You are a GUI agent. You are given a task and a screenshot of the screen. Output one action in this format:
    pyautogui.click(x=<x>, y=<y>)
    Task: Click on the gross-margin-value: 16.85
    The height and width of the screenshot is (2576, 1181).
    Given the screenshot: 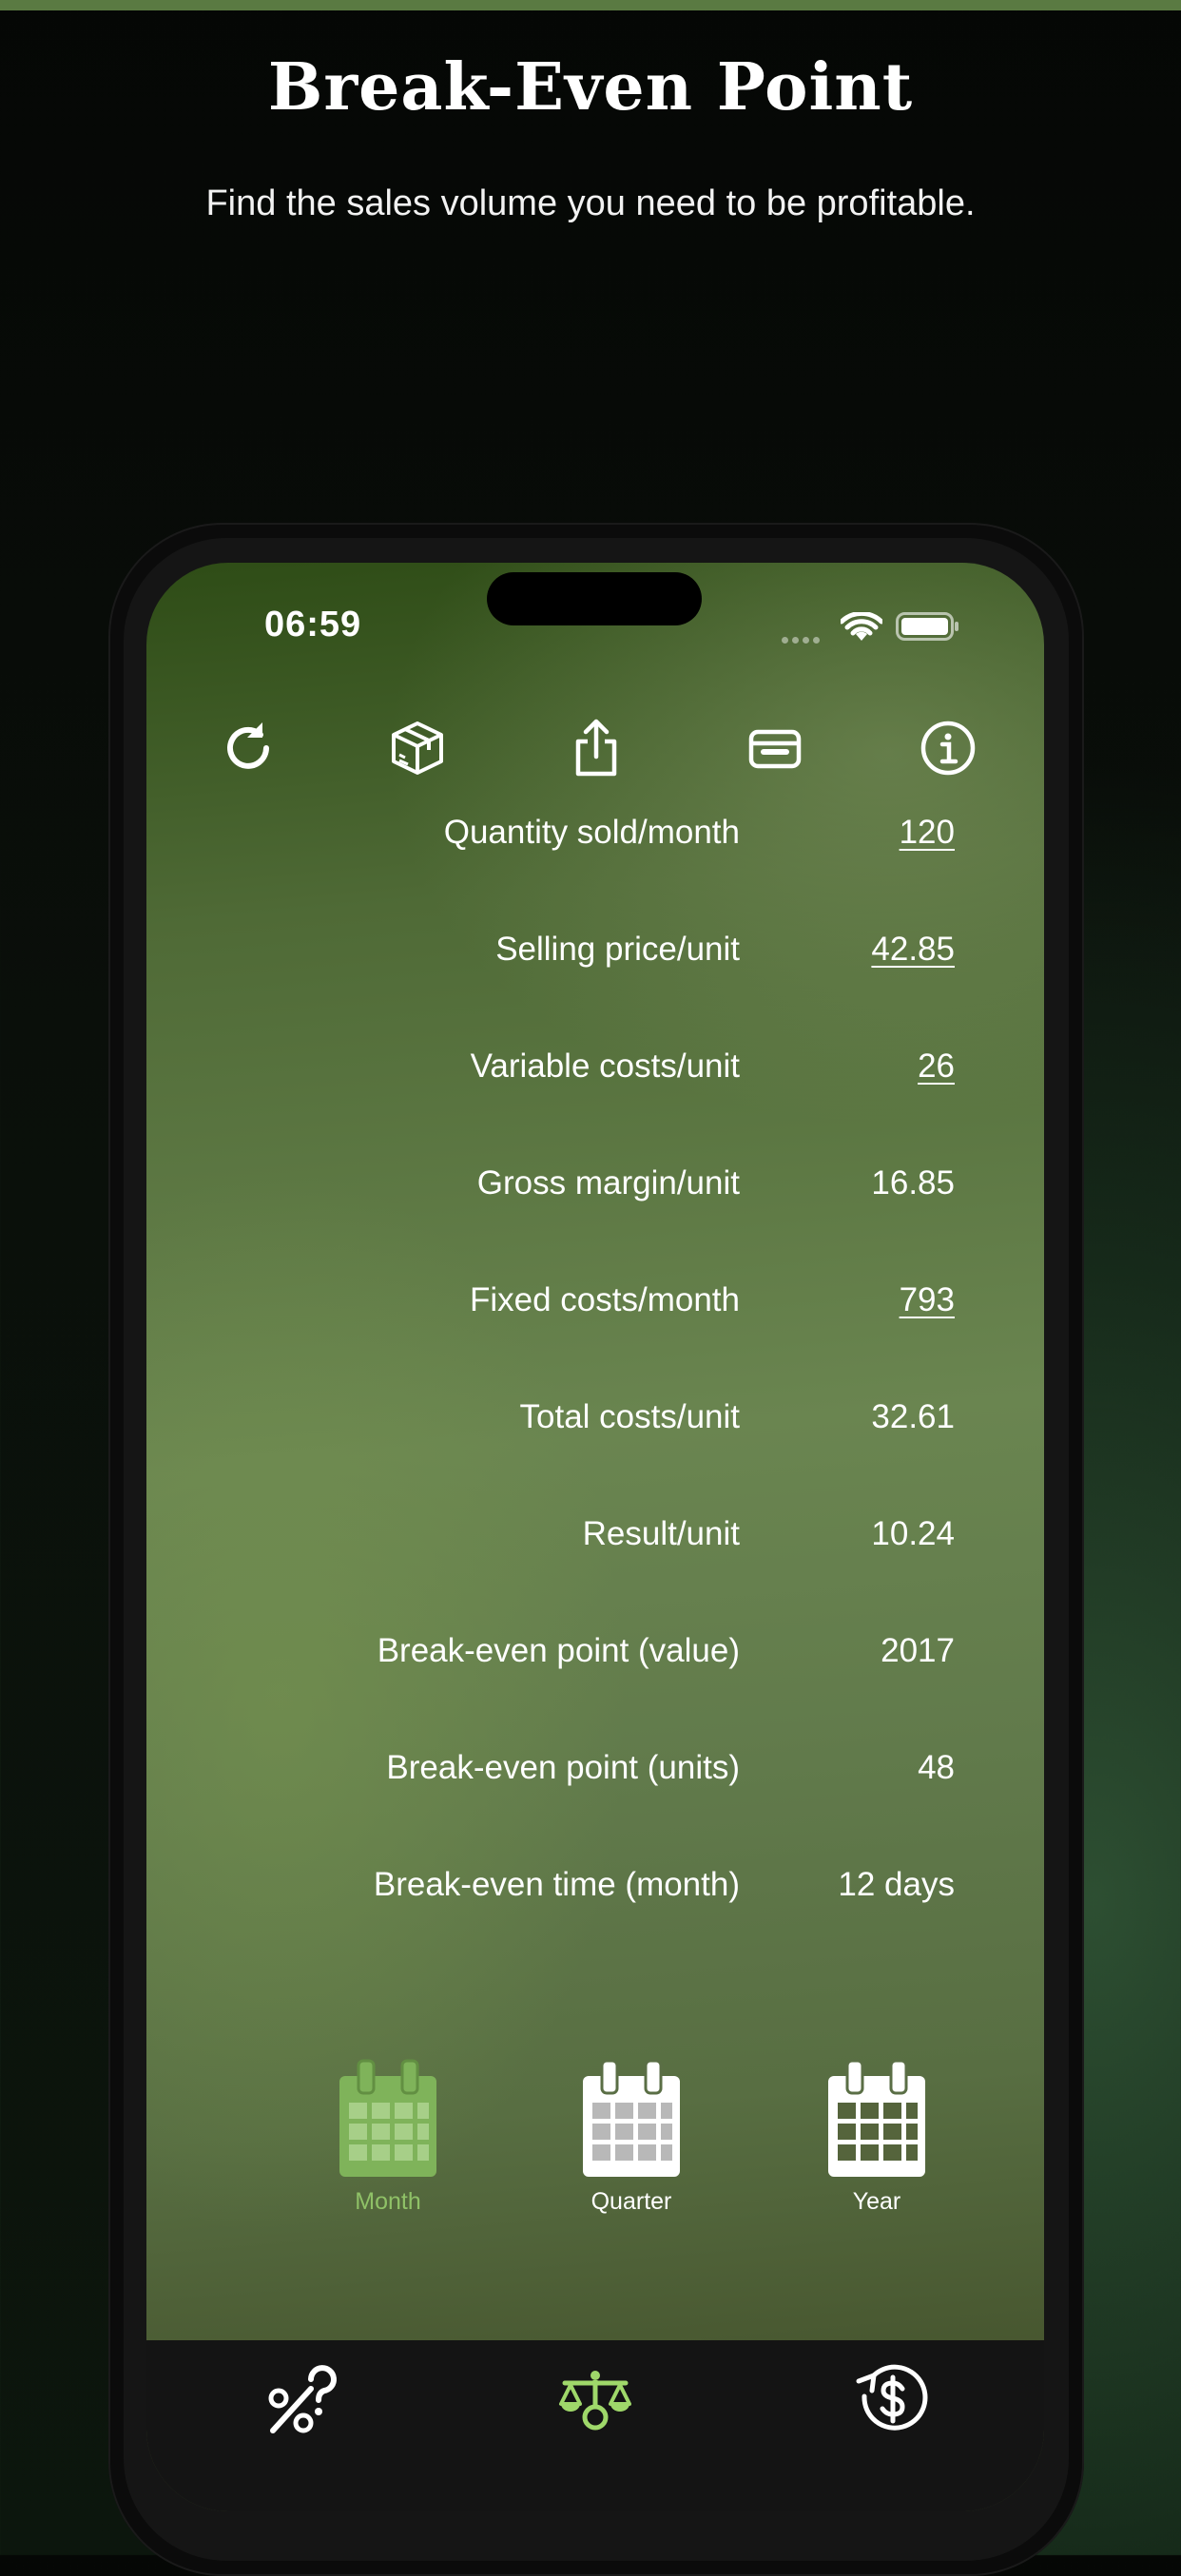 What is the action you would take?
    pyautogui.click(x=913, y=1182)
    